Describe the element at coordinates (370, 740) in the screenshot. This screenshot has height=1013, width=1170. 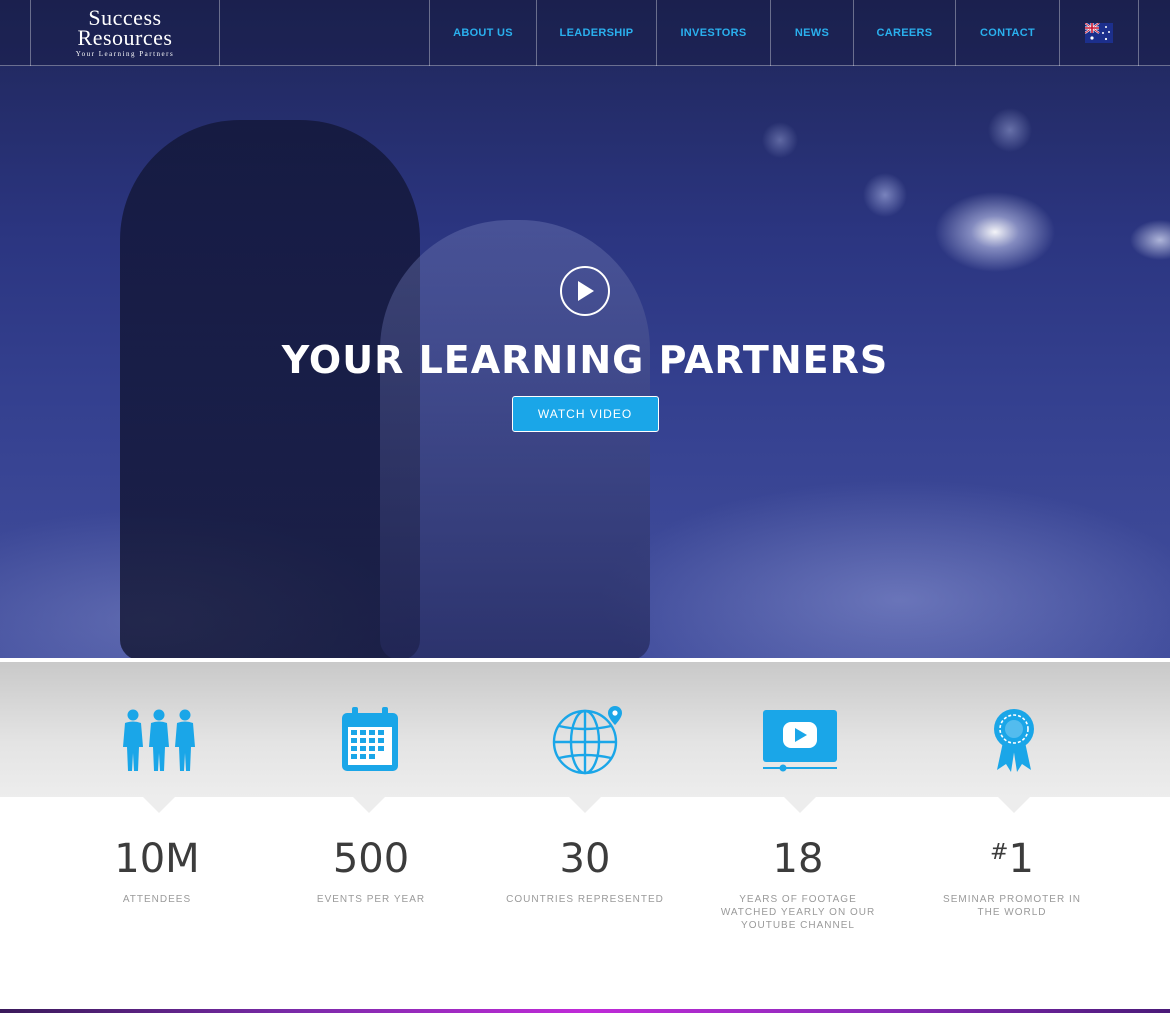
I see `calendar-icon` at that location.